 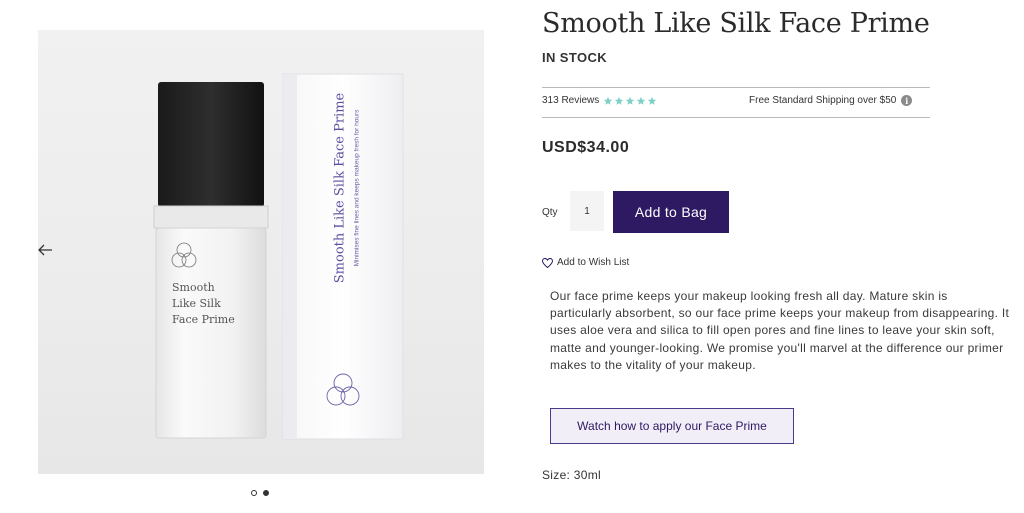 I want to click on product-title: Smooth Like Silk Face Prime, so click(x=736, y=23).